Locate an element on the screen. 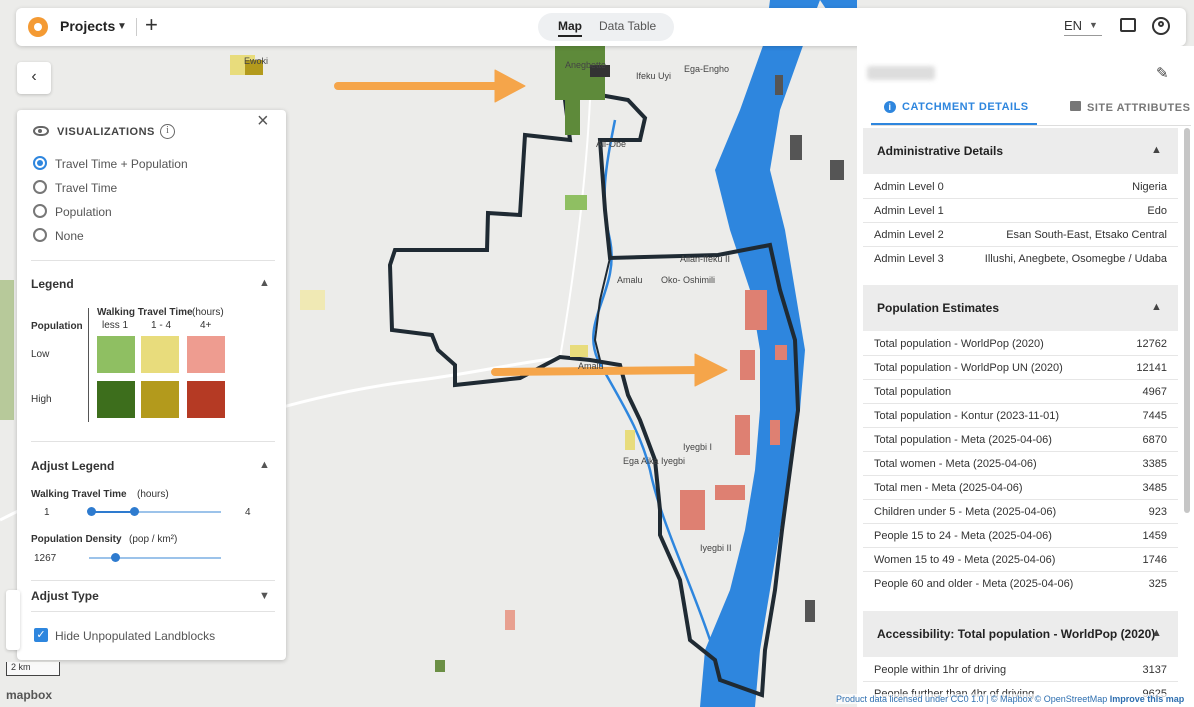  app-logo is located at coordinates (38, 27).